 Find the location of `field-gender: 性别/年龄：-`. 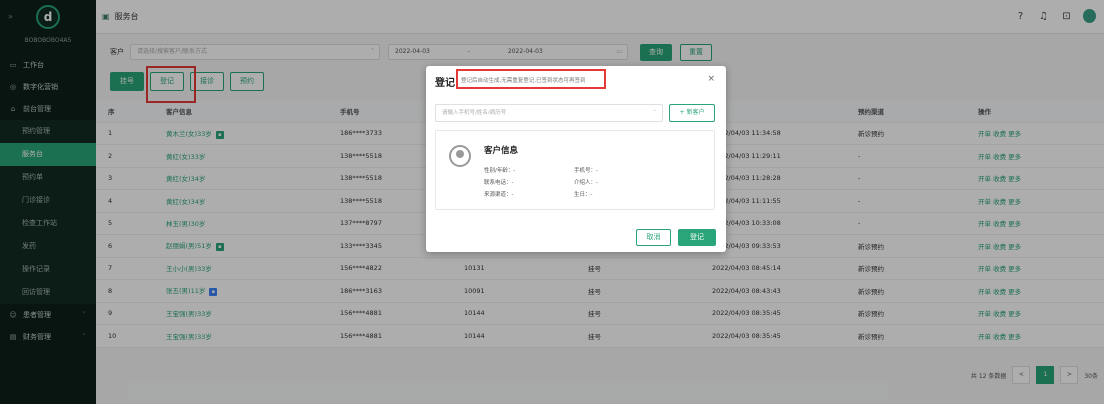

field-gender: 性别/年龄：- is located at coordinates (500, 171).